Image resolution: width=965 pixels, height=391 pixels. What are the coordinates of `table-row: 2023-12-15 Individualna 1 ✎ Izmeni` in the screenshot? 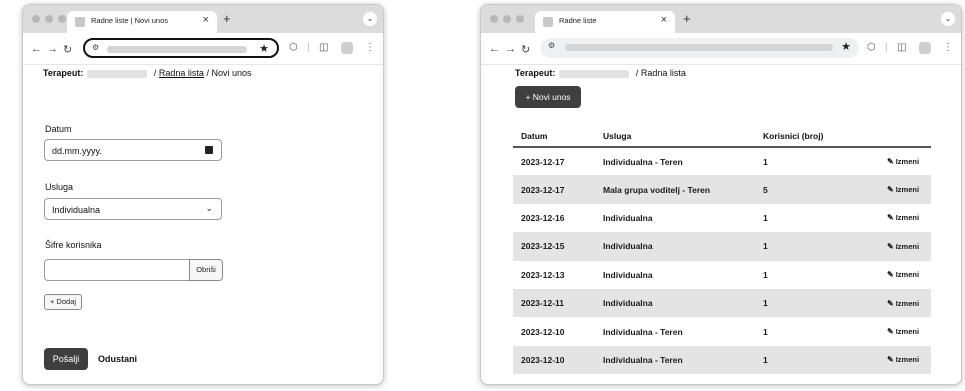 It's located at (722, 246).